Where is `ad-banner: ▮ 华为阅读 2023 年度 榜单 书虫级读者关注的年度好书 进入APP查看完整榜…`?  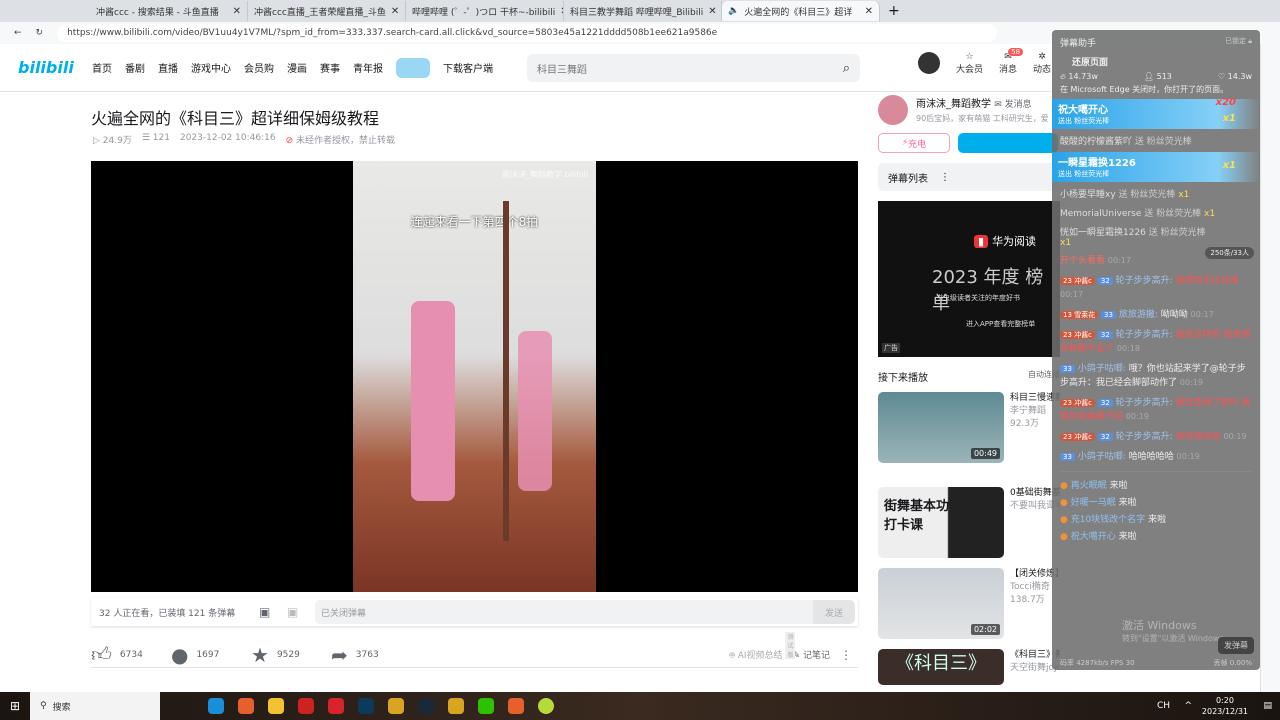 ad-banner: ▮ 华为阅读 2023 年度 榜单 书虫级读者关注的年度好书 进入APP查看完整榜… is located at coordinates (969, 279).